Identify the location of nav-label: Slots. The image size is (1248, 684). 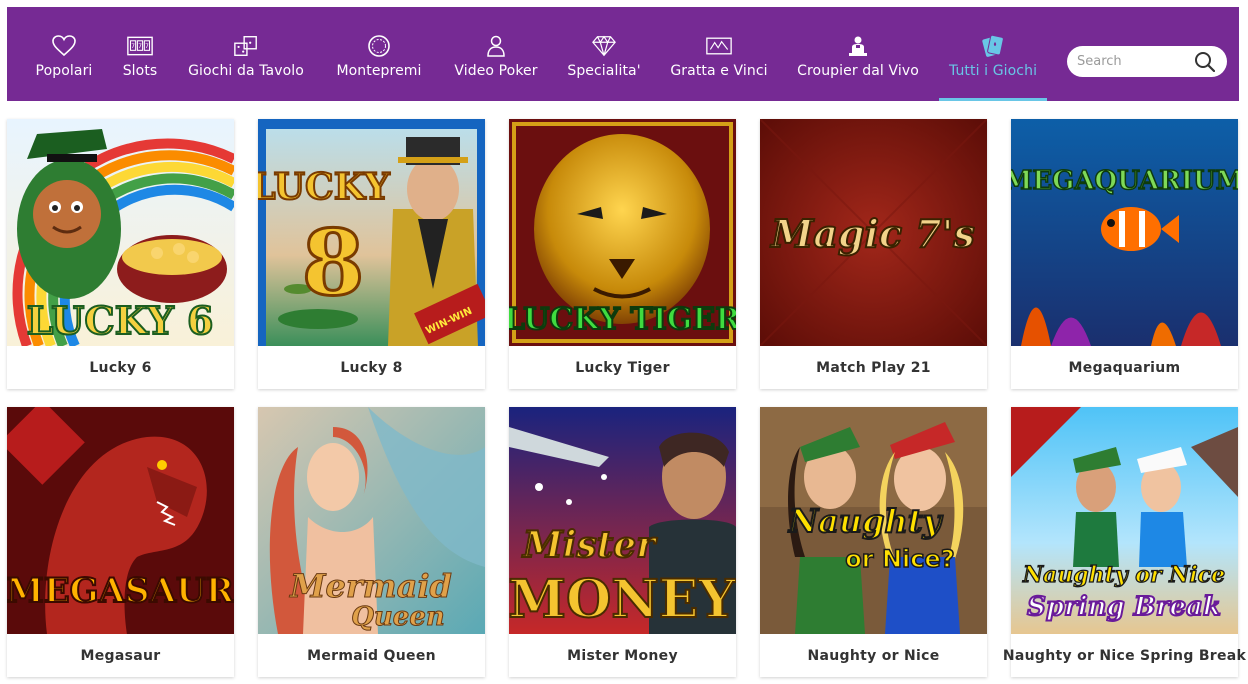
(140, 71).